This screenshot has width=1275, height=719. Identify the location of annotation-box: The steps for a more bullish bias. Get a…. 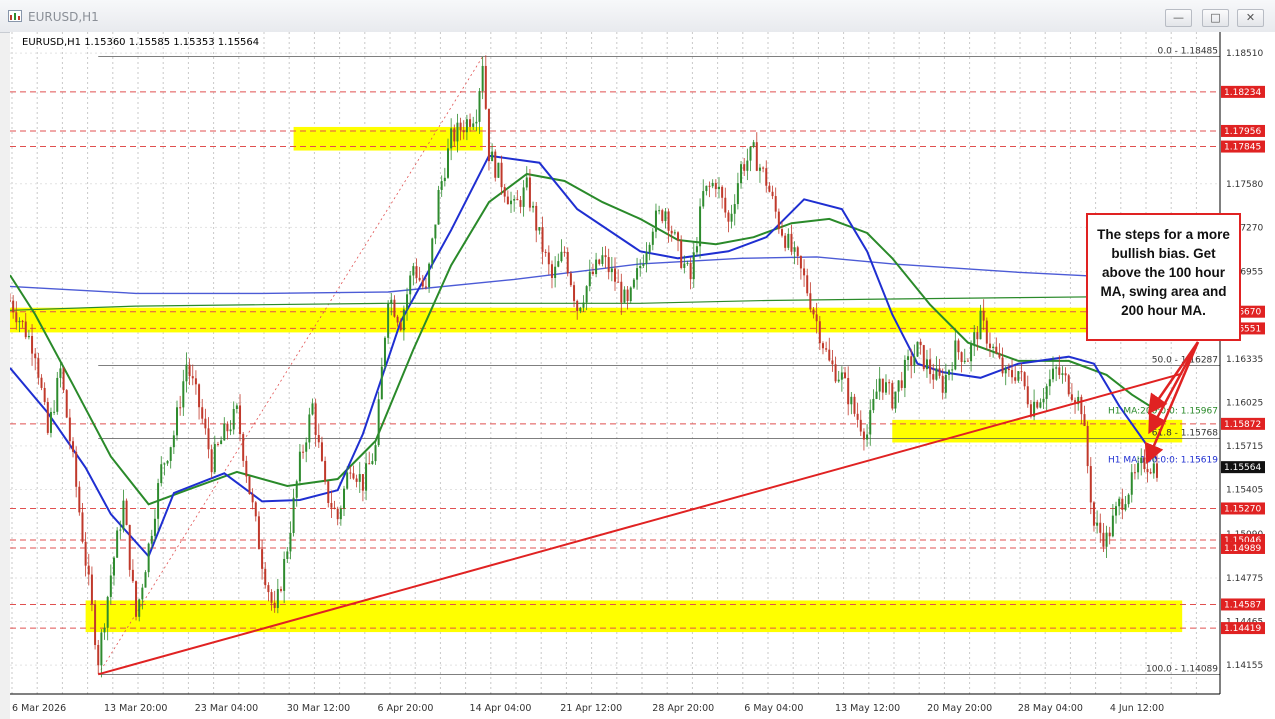
(1163, 277).